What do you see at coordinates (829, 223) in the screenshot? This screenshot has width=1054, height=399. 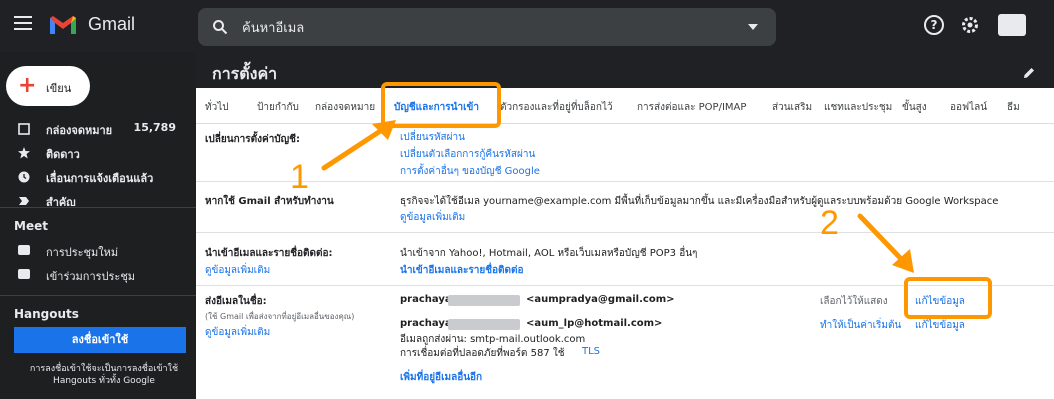 I see `annotation-step-2: 2` at bounding box center [829, 223].